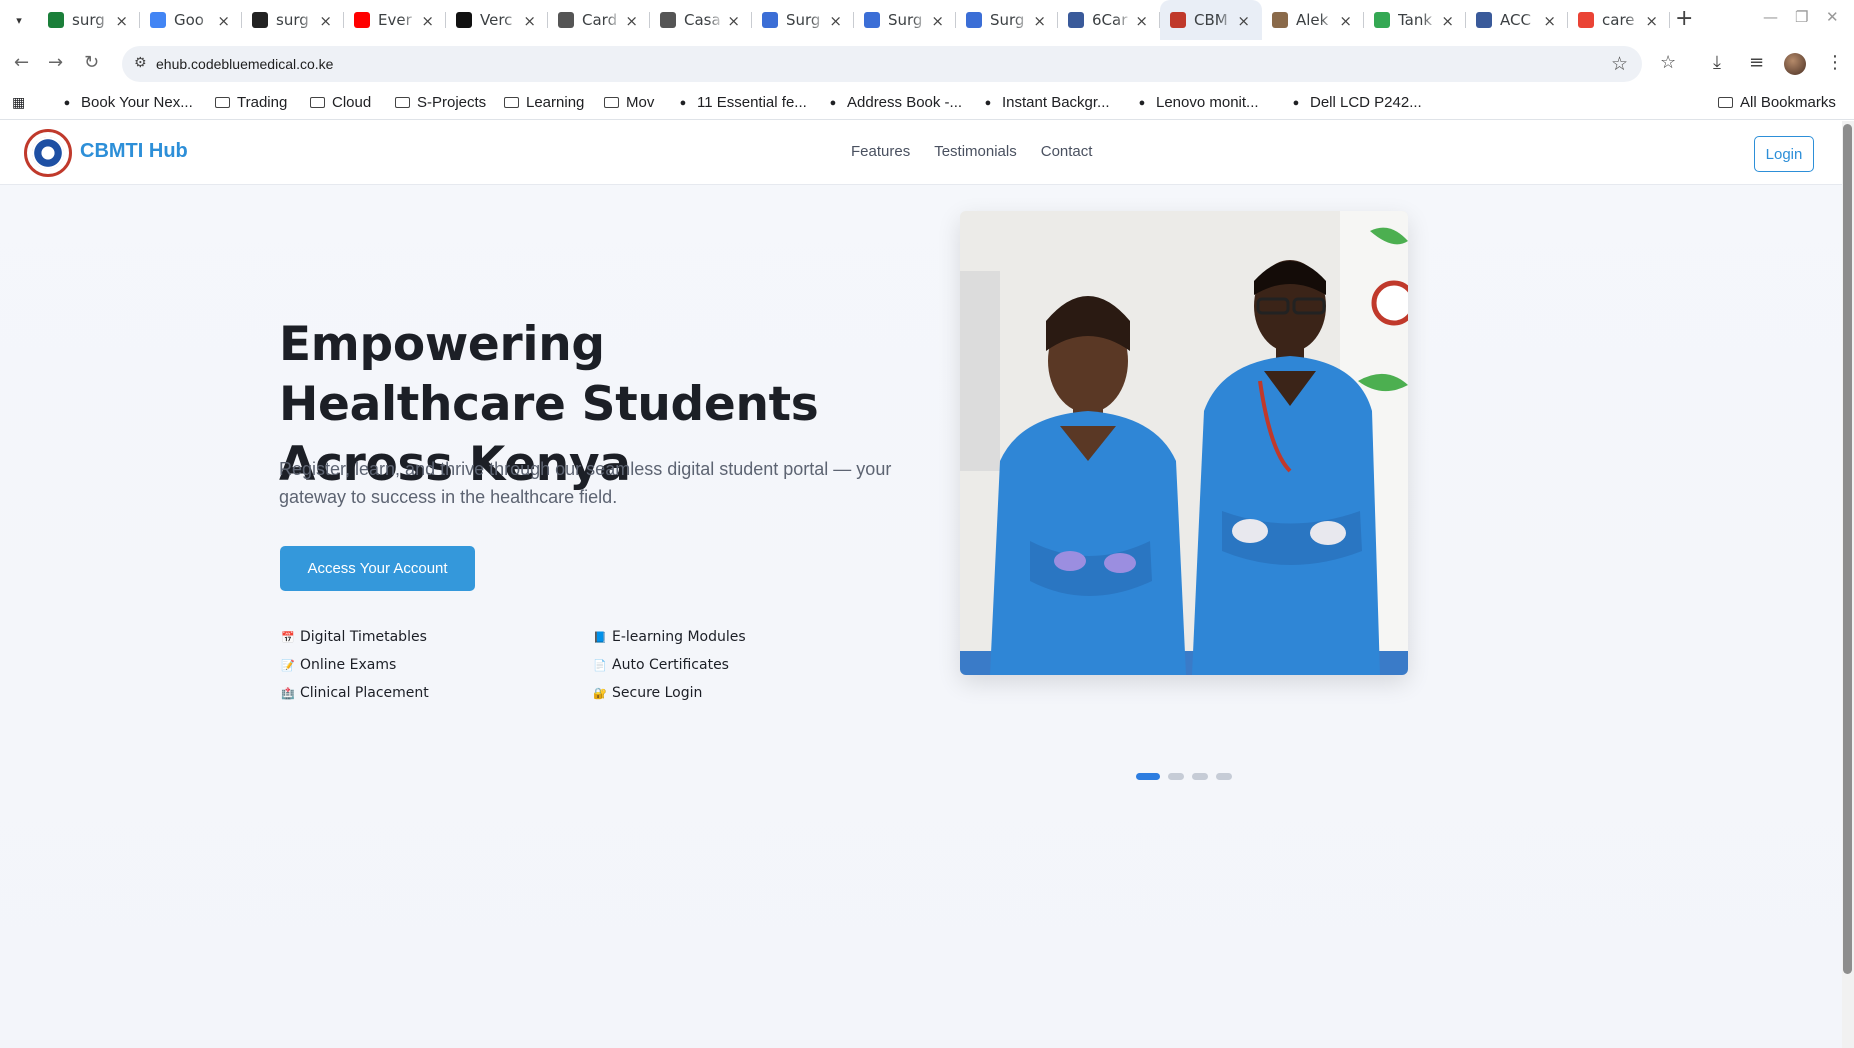  I want to click on tab: Alek ×, so click(1313, 20).